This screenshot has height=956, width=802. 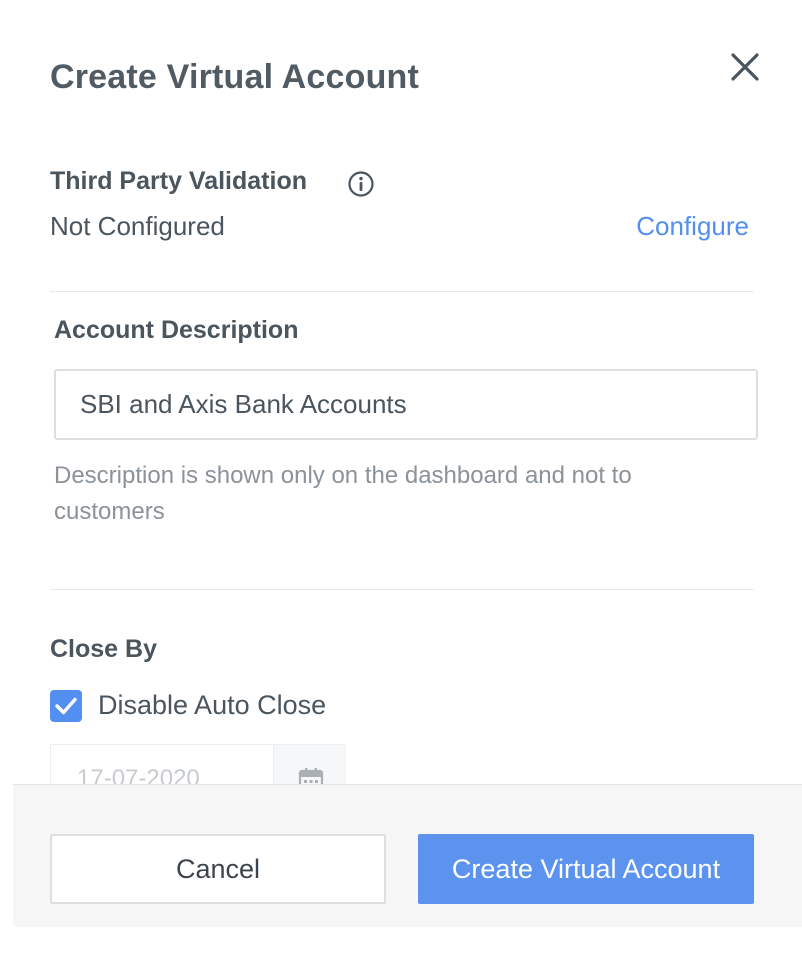 What do you see at coordinates (178, 181) in the screenshot?
I see `third-party-validation-label: Third Party Validation` at bounding box center [178, 181].